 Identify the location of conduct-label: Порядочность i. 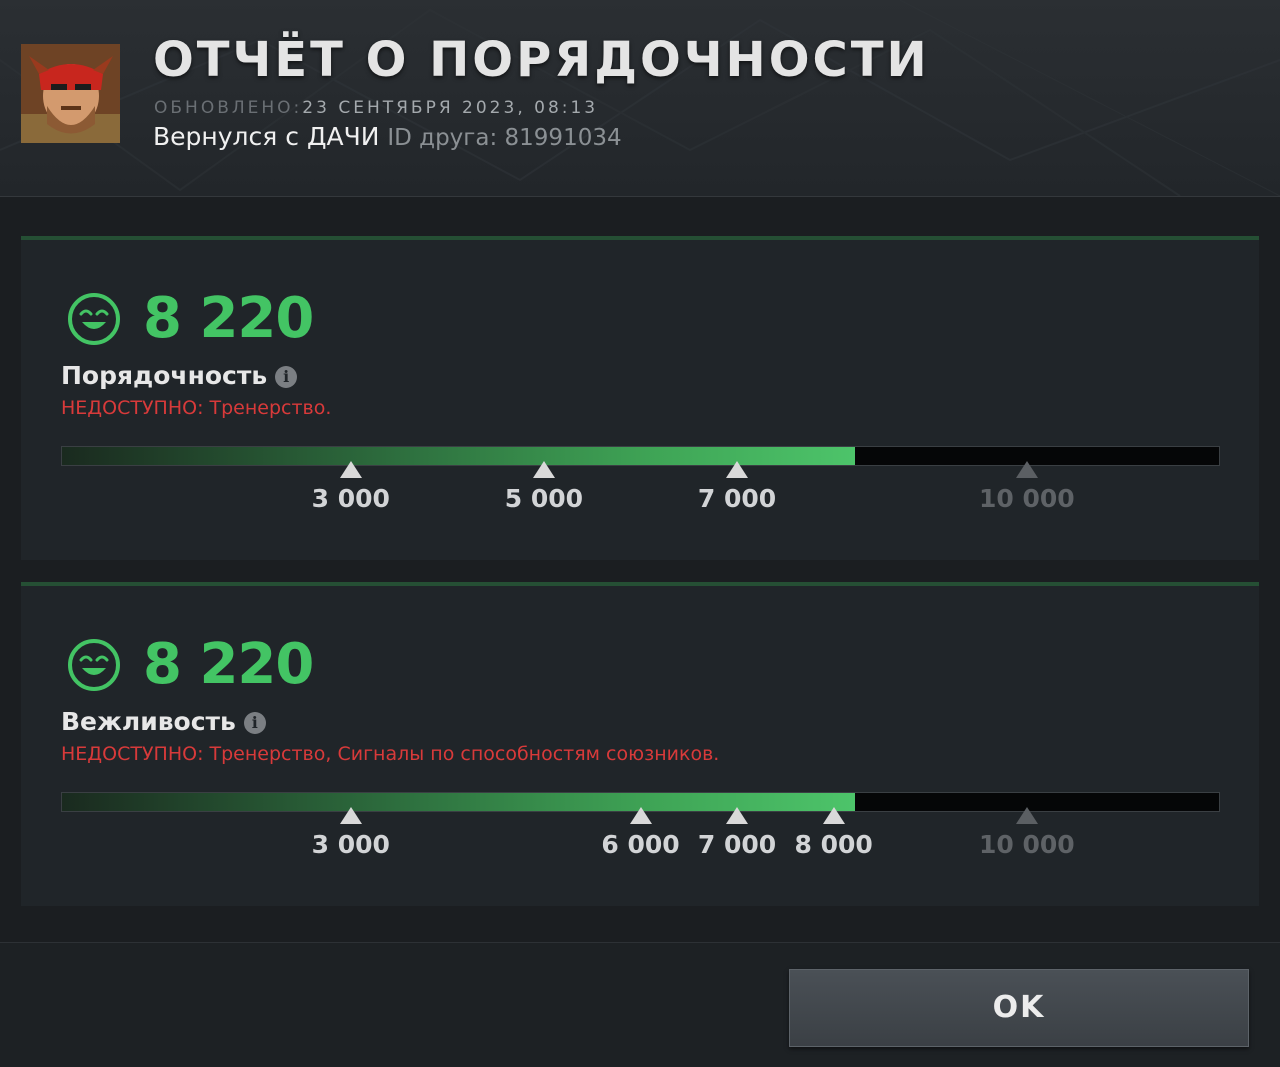
(179, 375).